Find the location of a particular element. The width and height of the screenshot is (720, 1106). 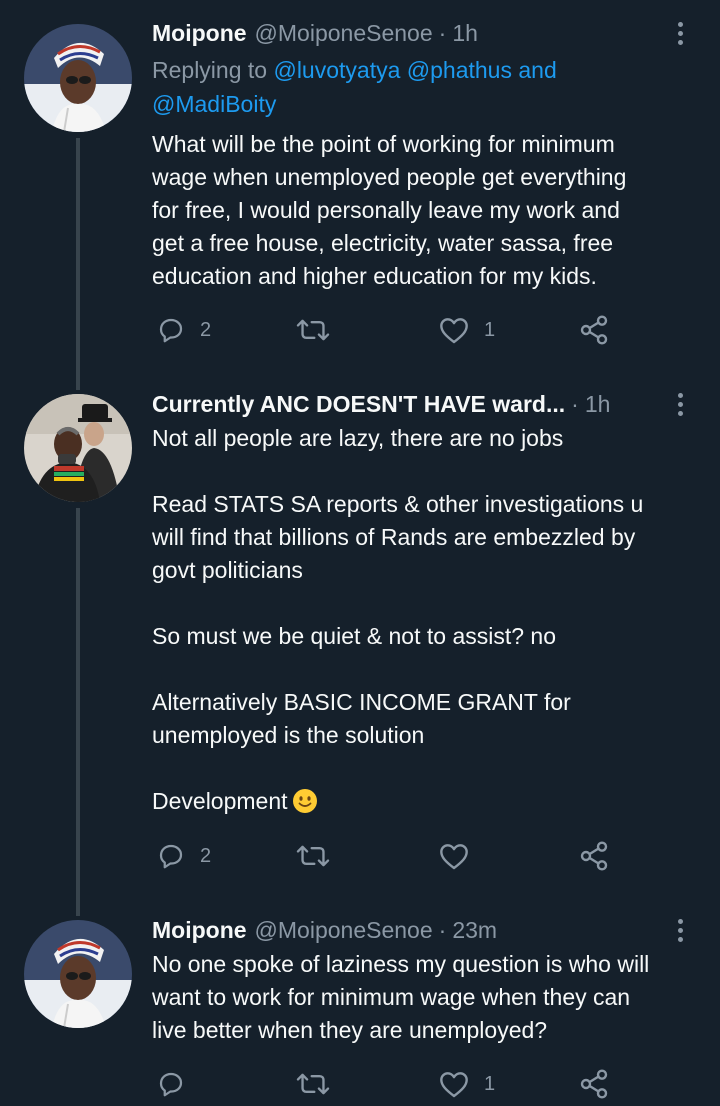

mention-link: @MadiBoity is located at coordinates (214, 104).